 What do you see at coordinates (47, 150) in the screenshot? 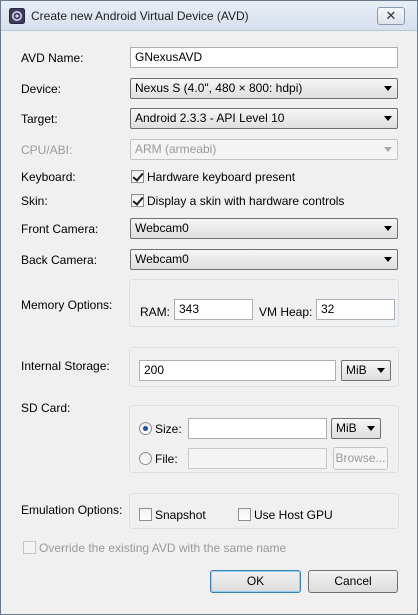
I see `cpu-abi-label: CPU/ABI:` at bounding box center [47, 150].